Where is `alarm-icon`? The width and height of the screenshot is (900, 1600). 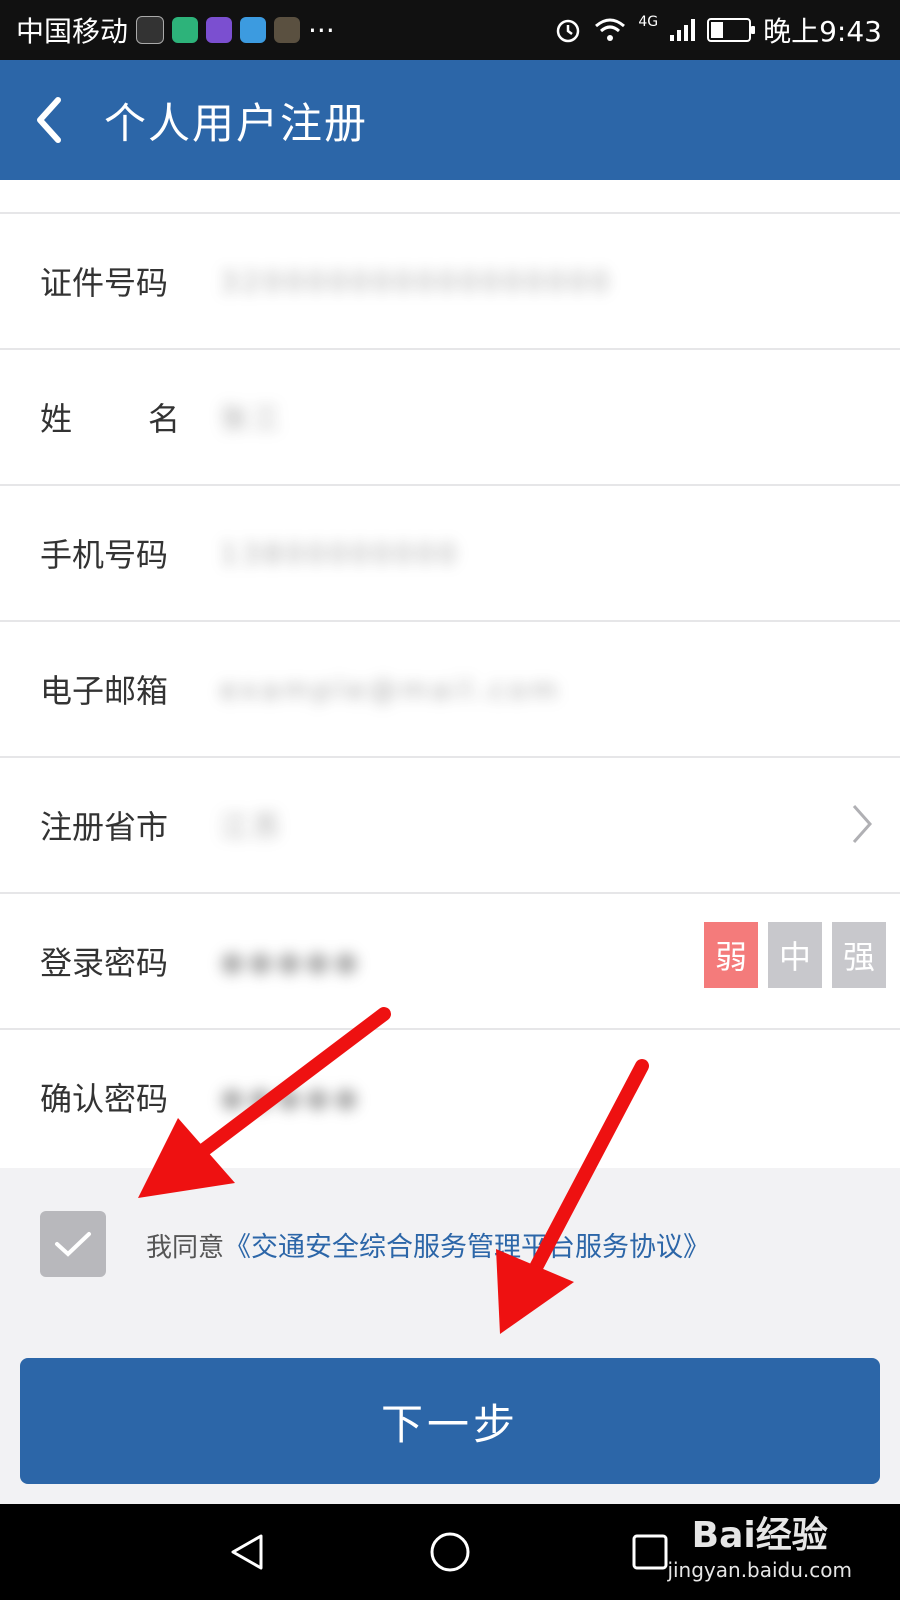
alarm-icon is located at coordinates (568, 31).